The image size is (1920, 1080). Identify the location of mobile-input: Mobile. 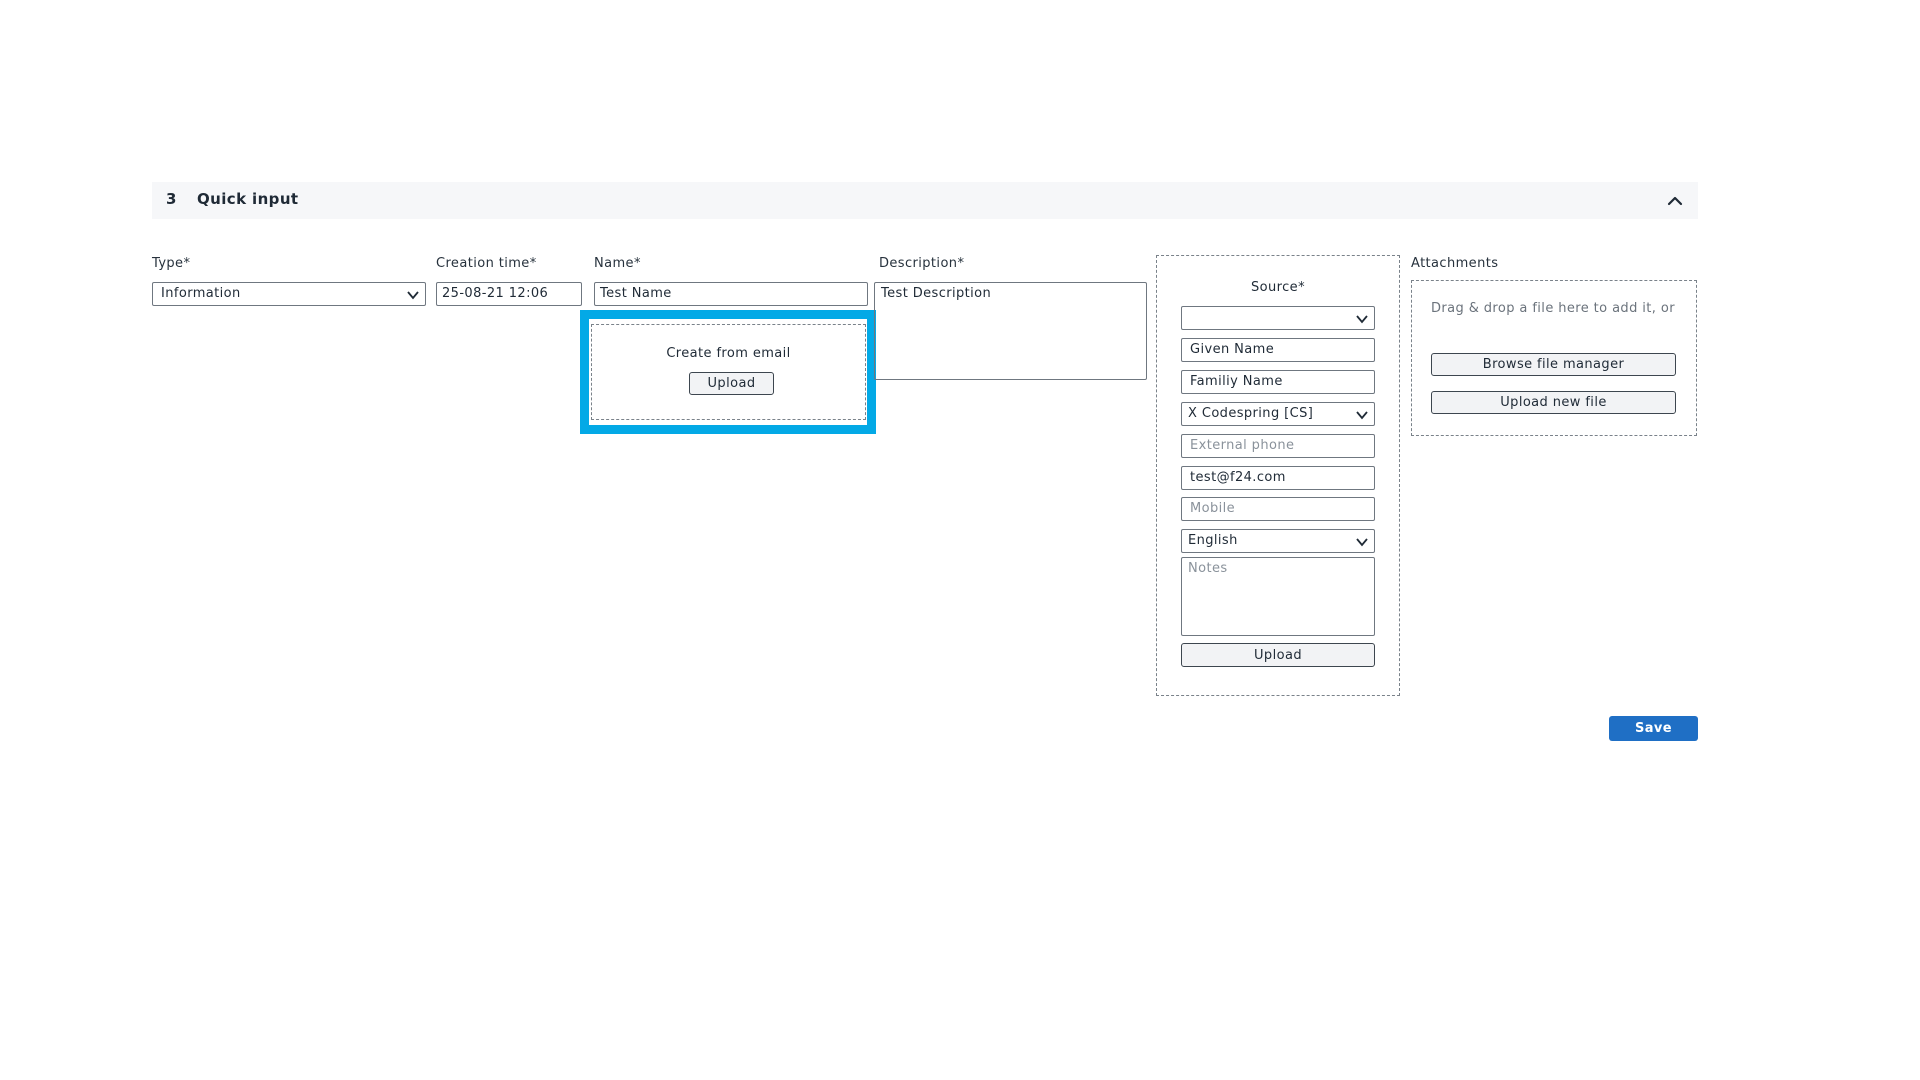
(1278, 509).